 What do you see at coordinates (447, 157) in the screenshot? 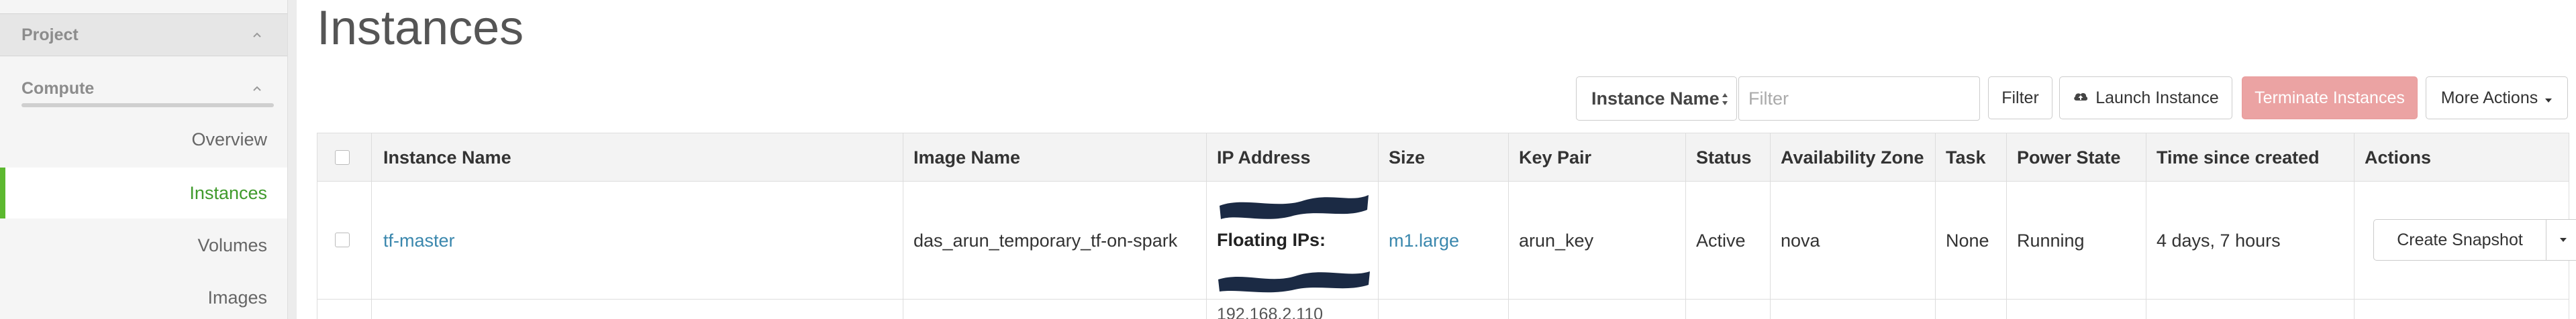
I see `column-header-instance-name: Instance Name` at bounding box center [447, 157].